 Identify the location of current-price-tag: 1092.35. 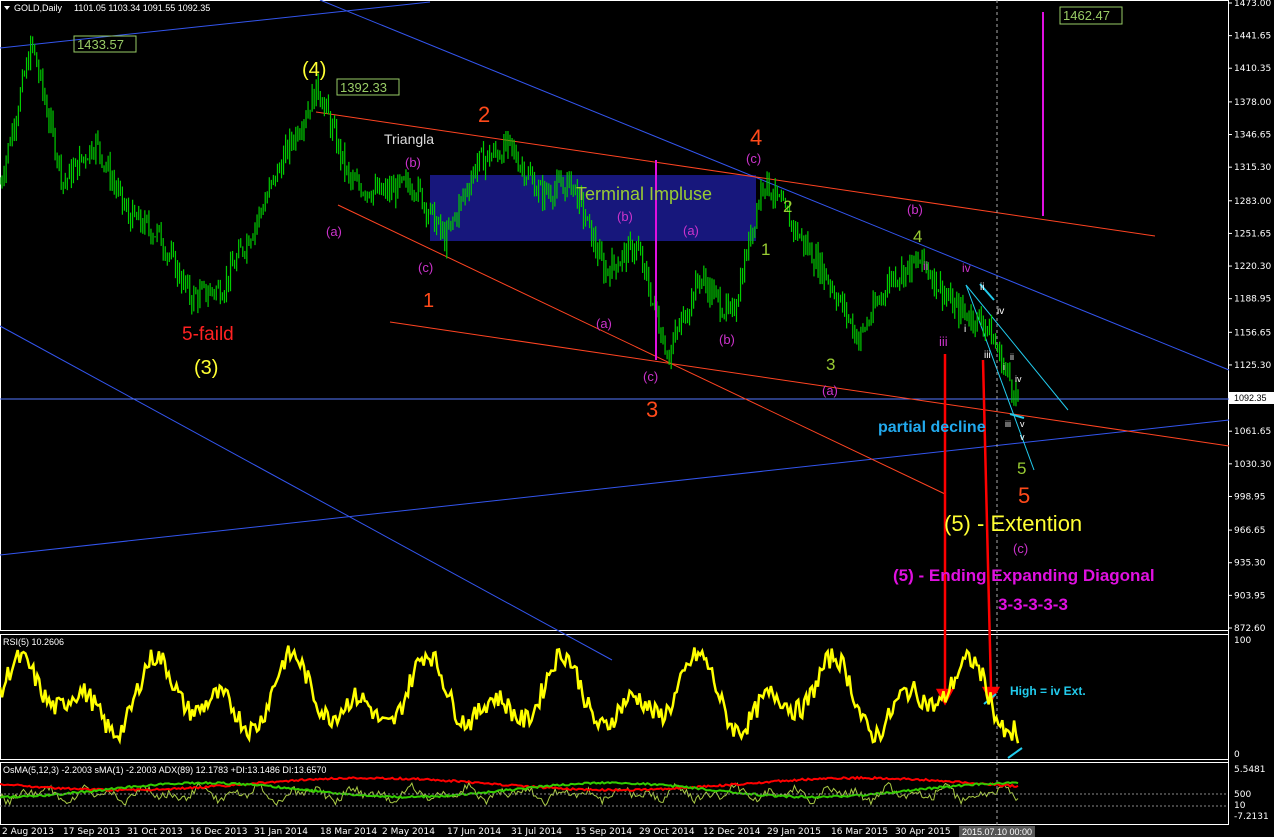
(1251, 398).